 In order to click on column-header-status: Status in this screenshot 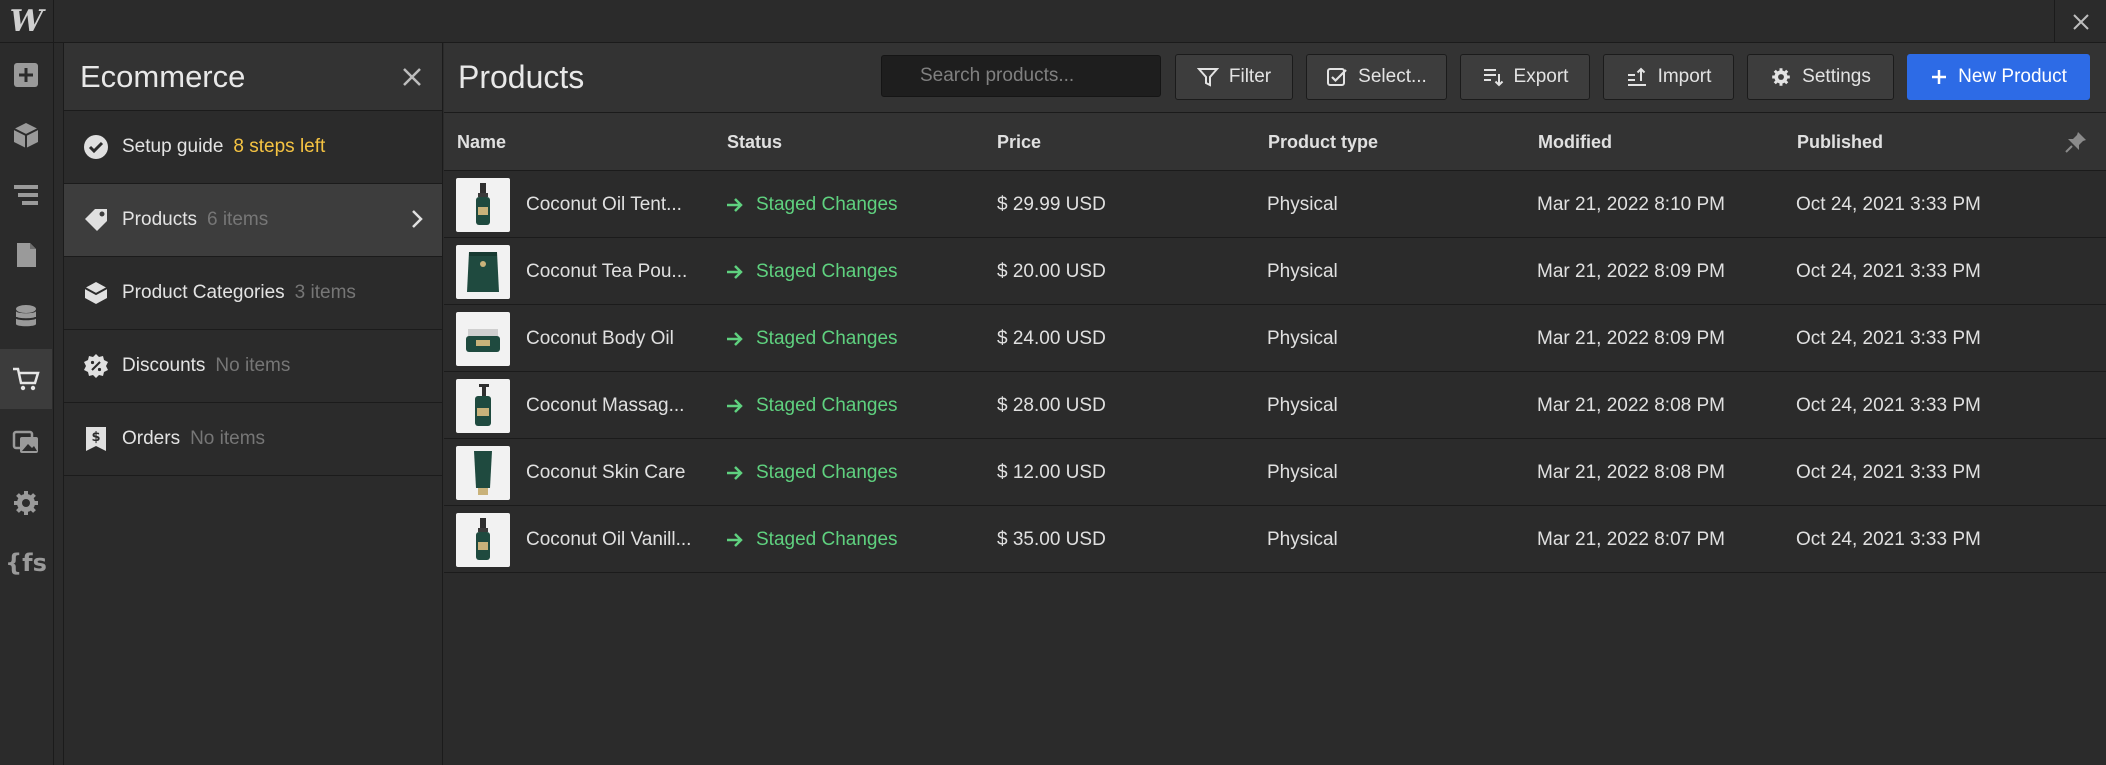, I will do `click(754, 142)`.